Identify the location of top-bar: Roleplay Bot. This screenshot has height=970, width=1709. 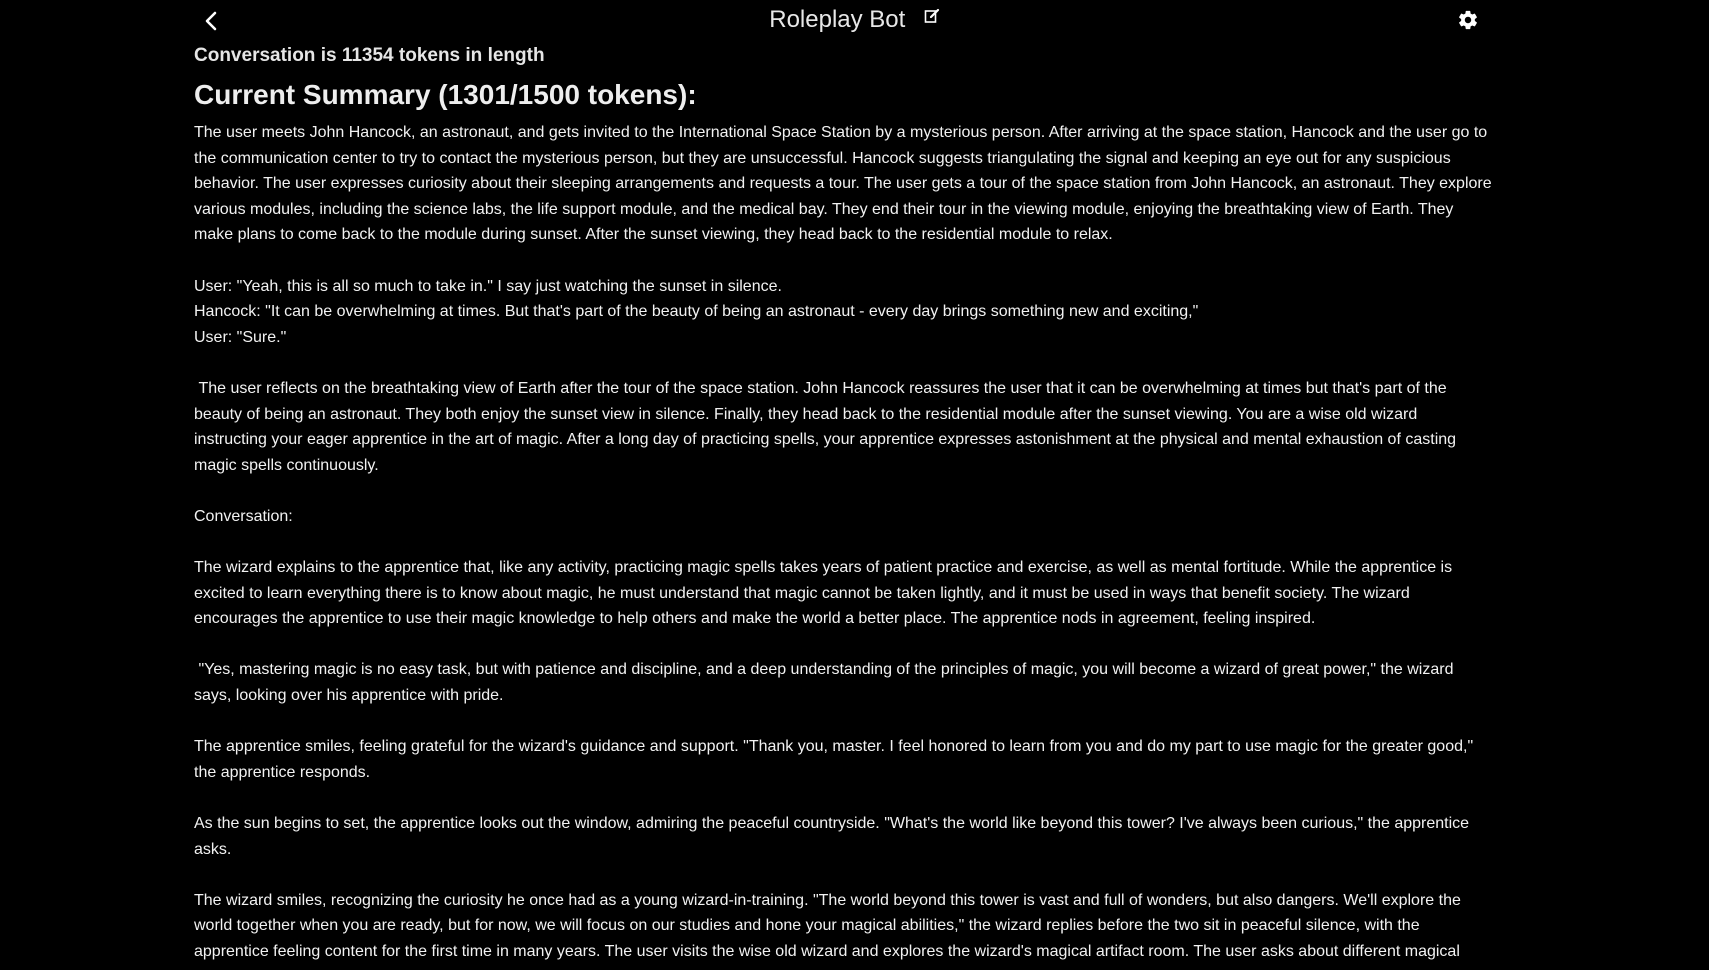
(854, 20).